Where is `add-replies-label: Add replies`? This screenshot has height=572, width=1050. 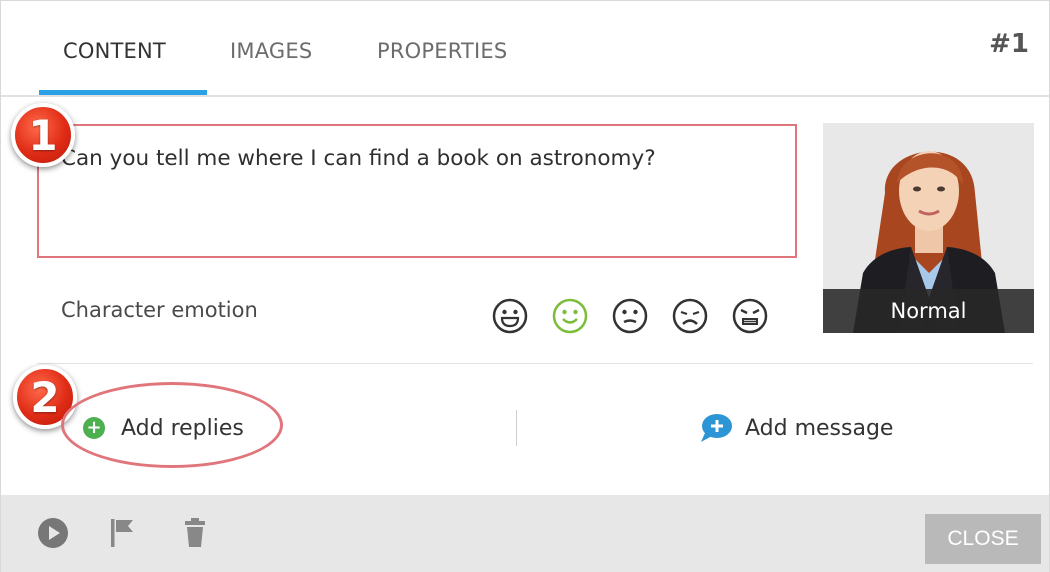 add-replies-label: Add replies is located at coordinates (182, 428).